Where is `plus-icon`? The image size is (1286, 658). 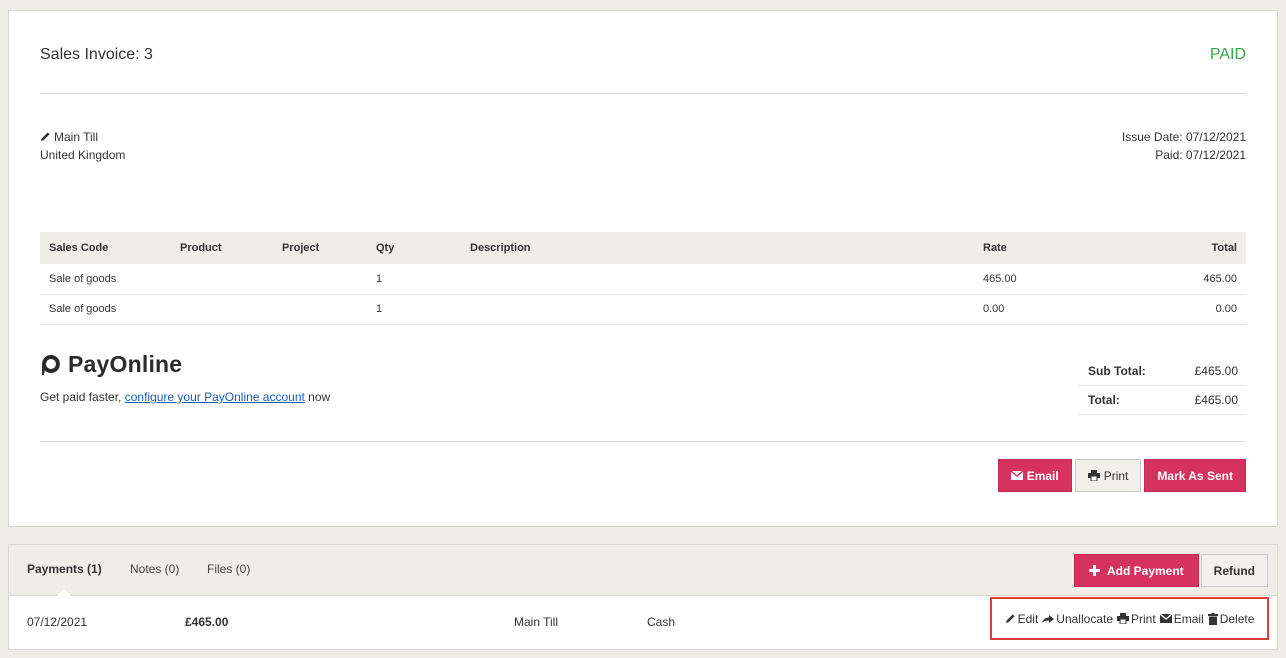
plus-icon is located at coordinates (1094, 570).